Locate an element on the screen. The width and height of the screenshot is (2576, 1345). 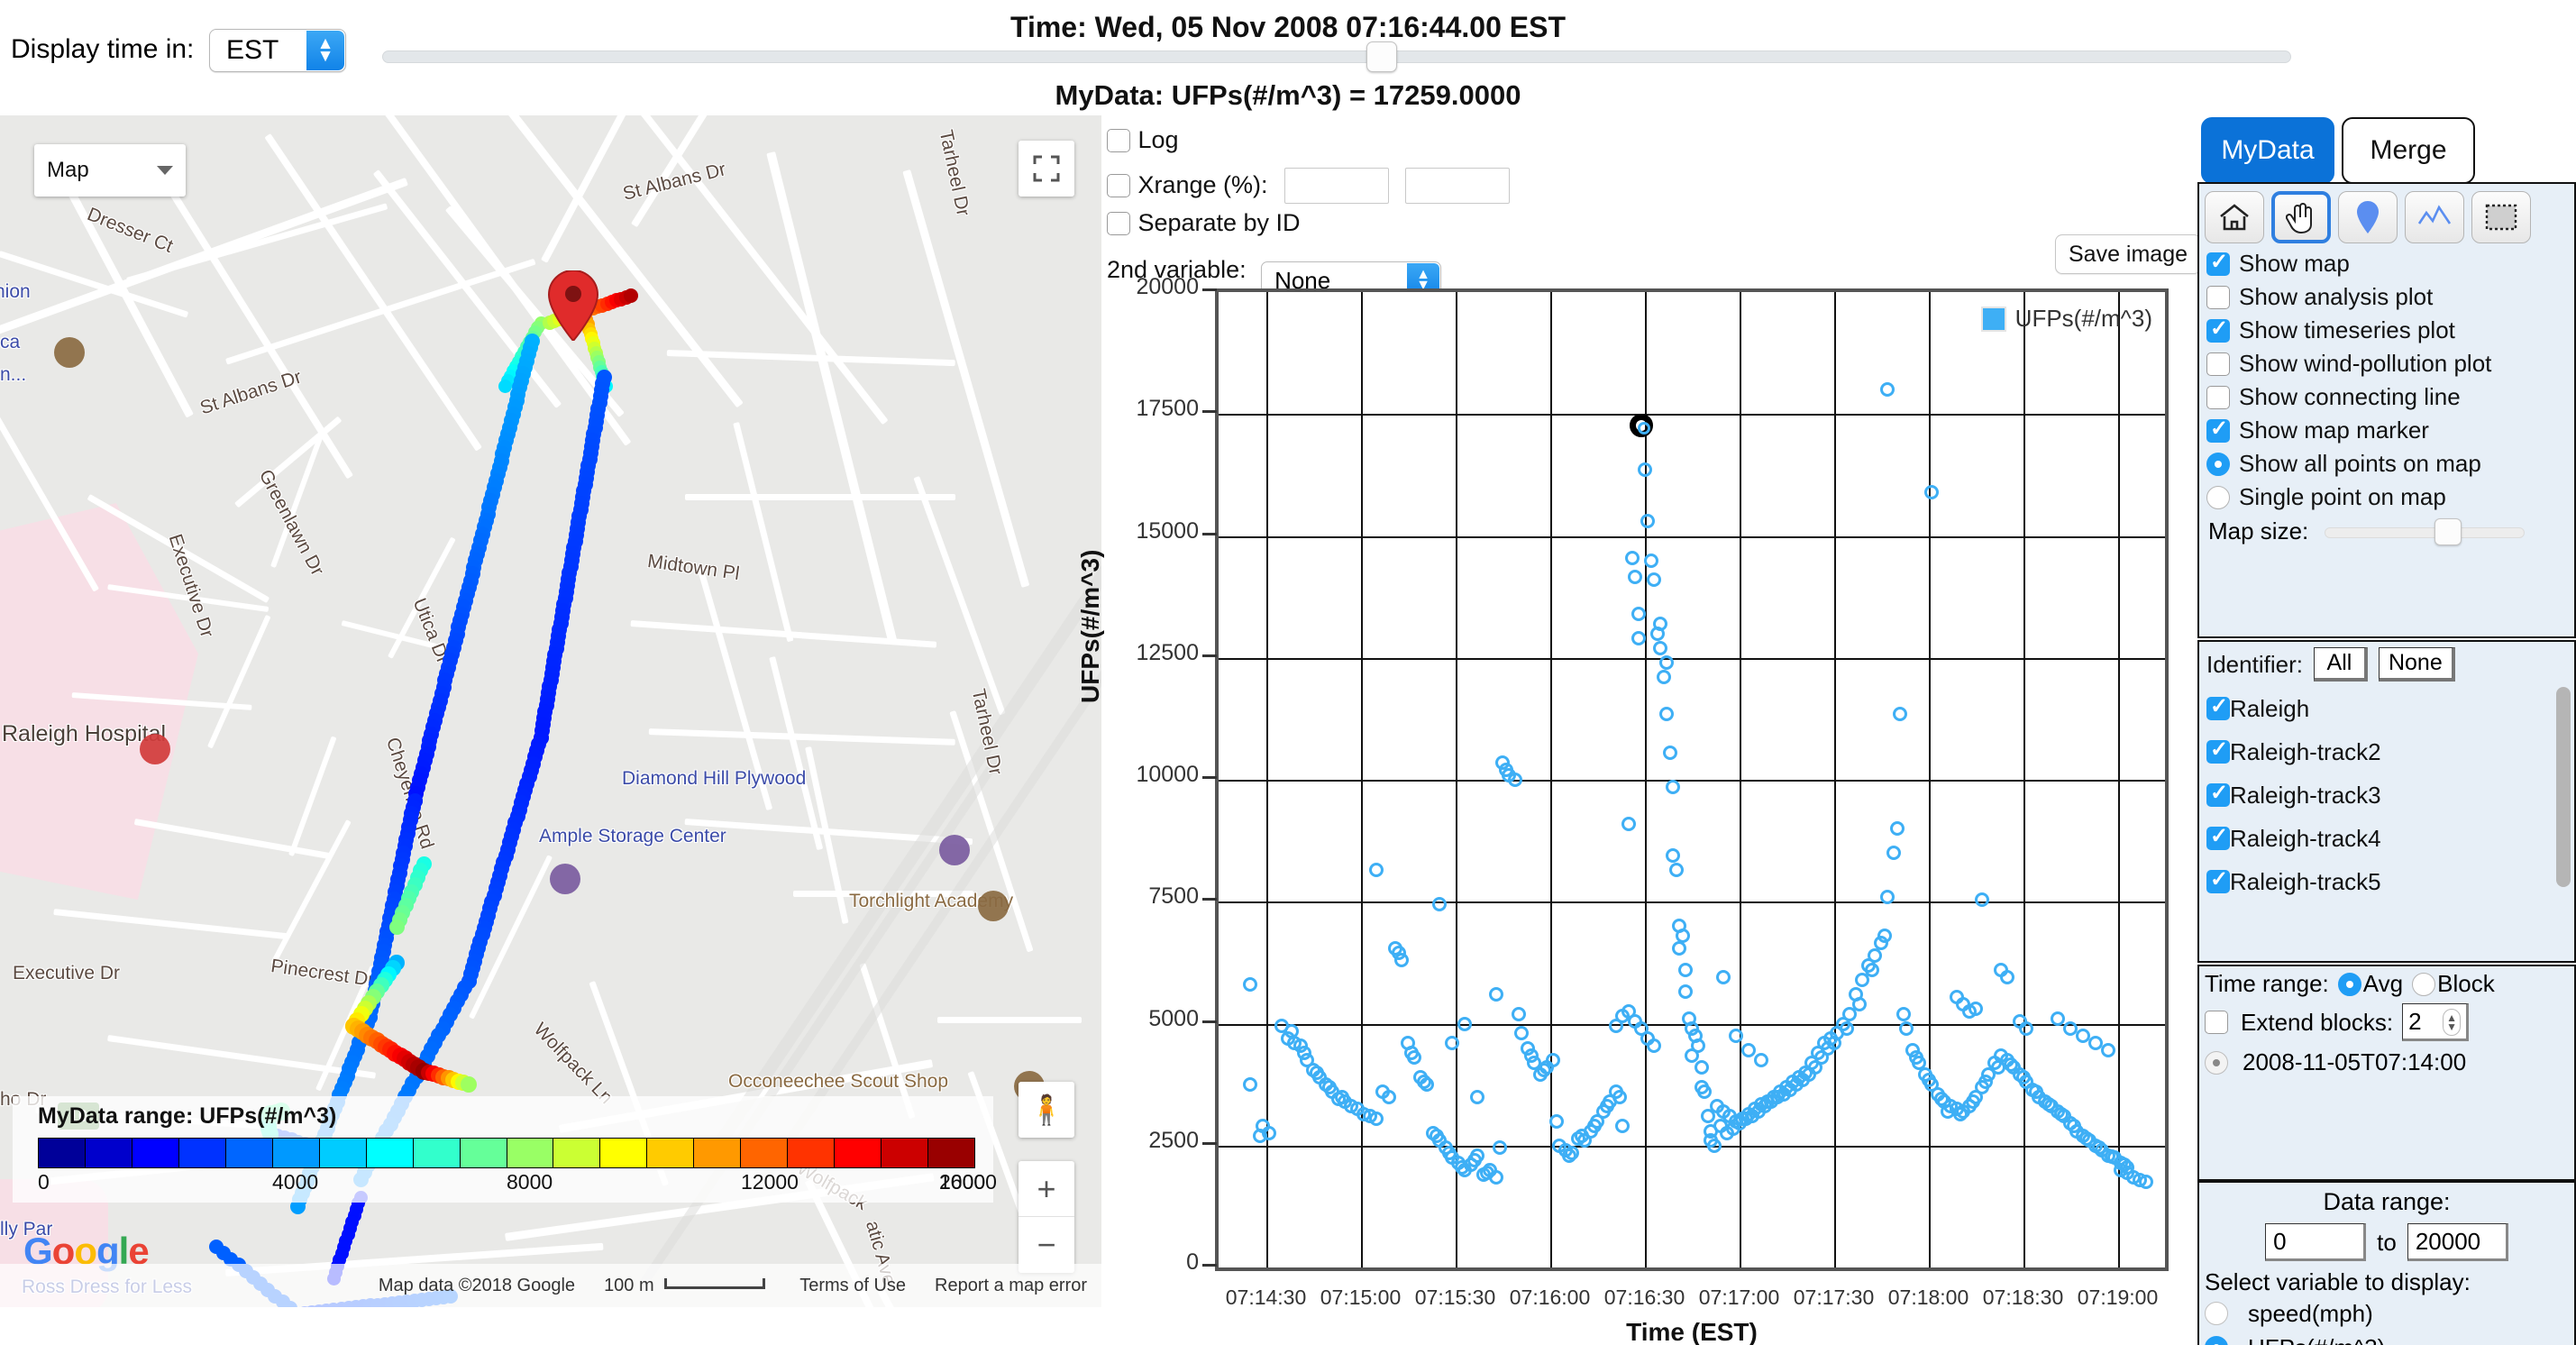
identifier-scrollbar is located at coordinates (2563, 822).